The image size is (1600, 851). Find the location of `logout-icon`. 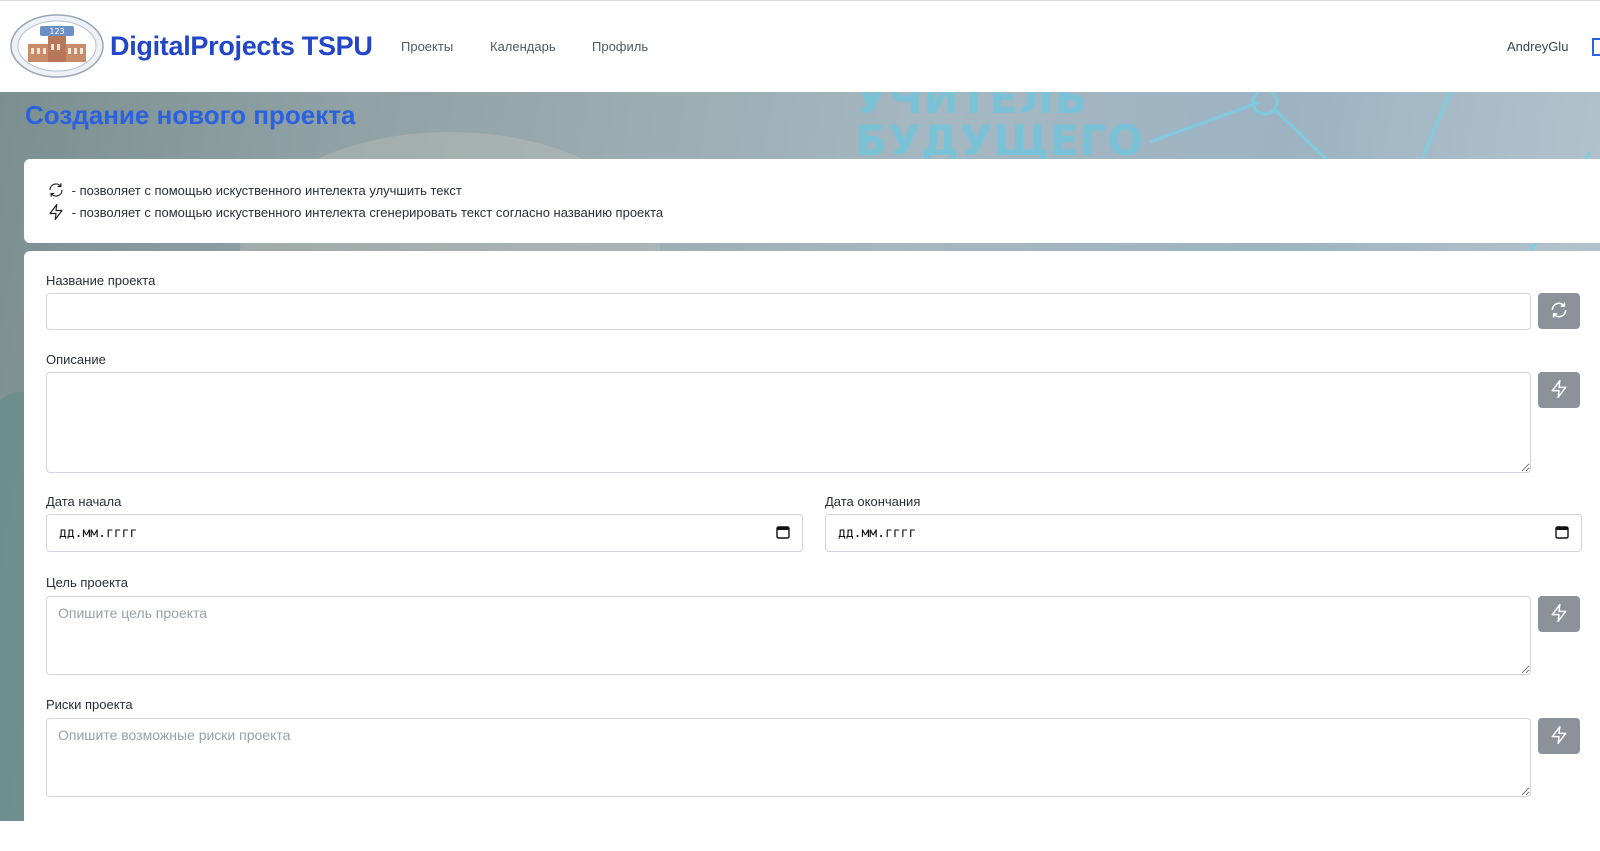

logout-icon is located at coordinates (1595, 47).